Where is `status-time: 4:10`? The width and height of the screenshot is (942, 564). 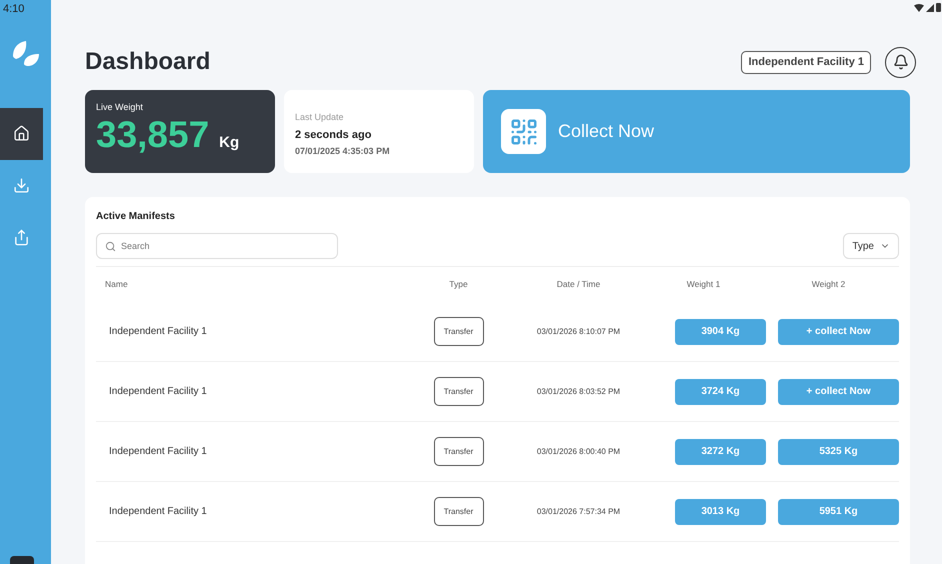
status-time: 4:10 is located at coordinates (13, 9).